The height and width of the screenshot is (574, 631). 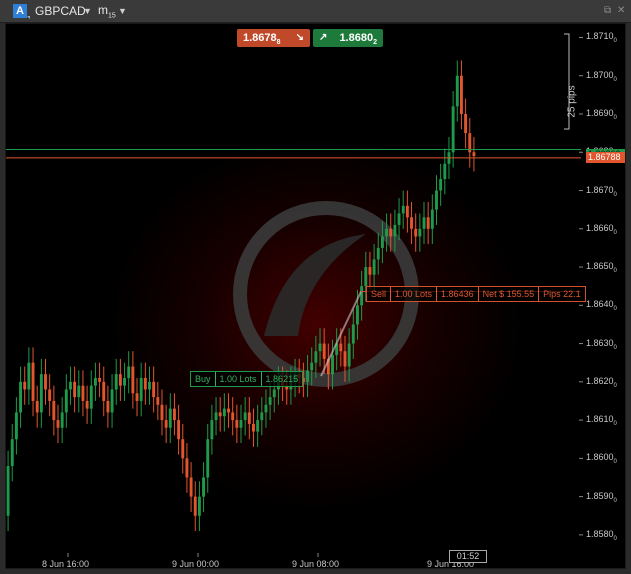 I want to click on price-axis-label: 1.85900, so click(x=601, y=497).